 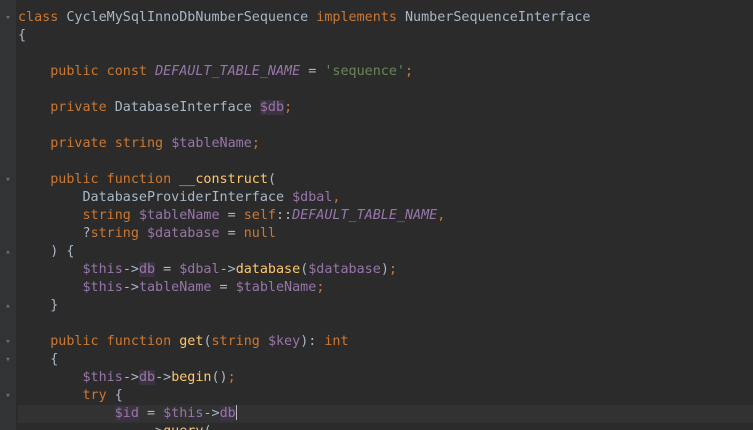 What do you see at coordinates (259, 215) in the screenshot?
I see `code-token: self` at bounding box center [259, 215].